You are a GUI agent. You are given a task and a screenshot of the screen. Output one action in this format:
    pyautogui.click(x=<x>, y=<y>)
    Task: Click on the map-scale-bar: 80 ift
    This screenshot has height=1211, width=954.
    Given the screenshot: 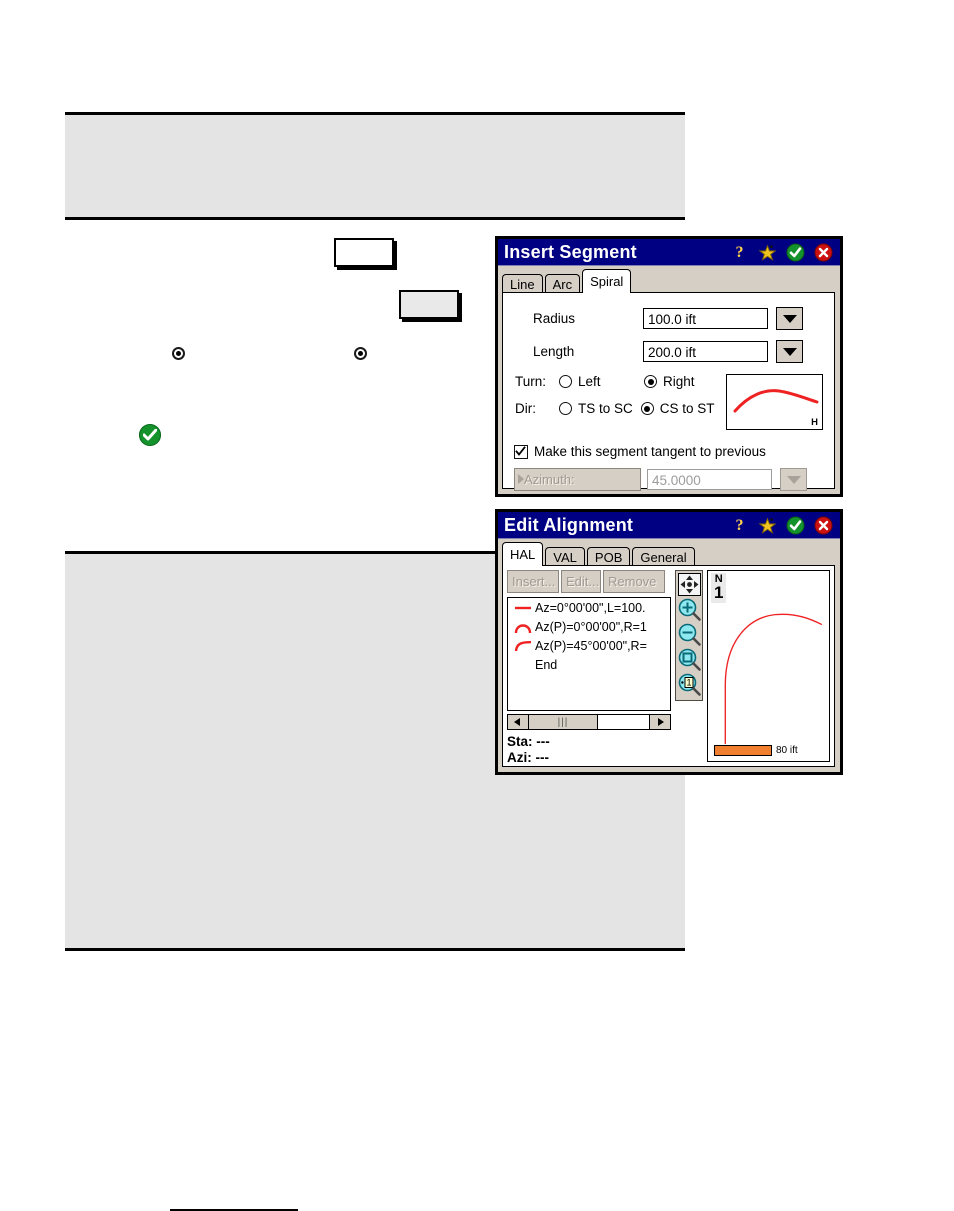 What is the action you would take?
    pyautogui.click(x=756, y=750)
    